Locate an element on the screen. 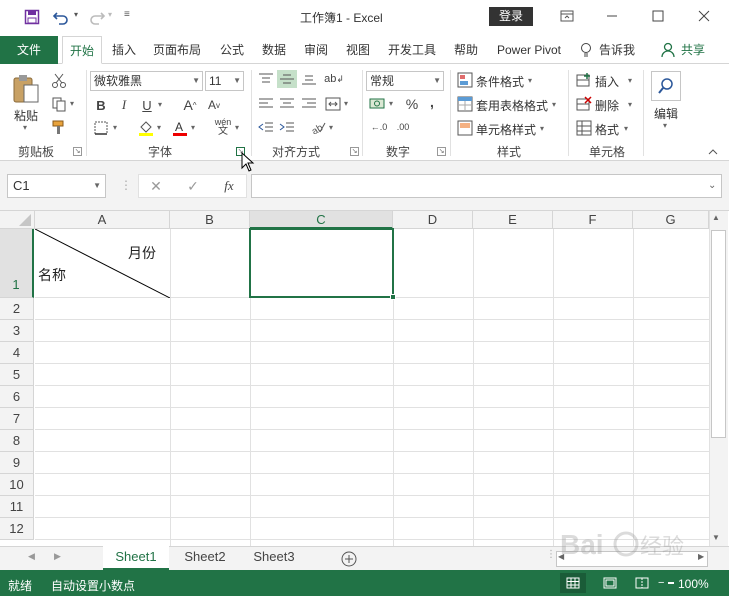 Image resolution: width=729 pixels, height=596 pixels. copy-icon is located at coordinates (59, 104).